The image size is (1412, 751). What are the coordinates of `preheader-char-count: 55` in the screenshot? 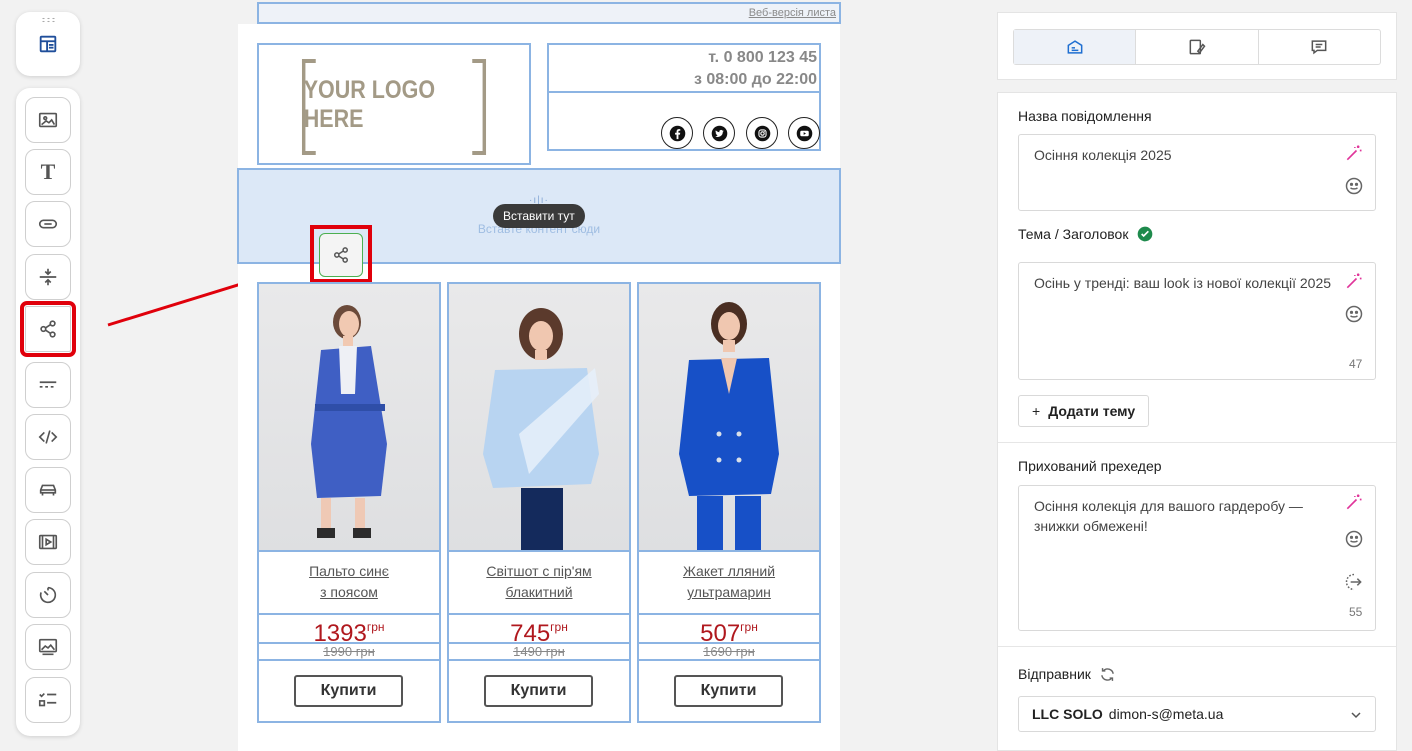 It's located at (1356, 612).